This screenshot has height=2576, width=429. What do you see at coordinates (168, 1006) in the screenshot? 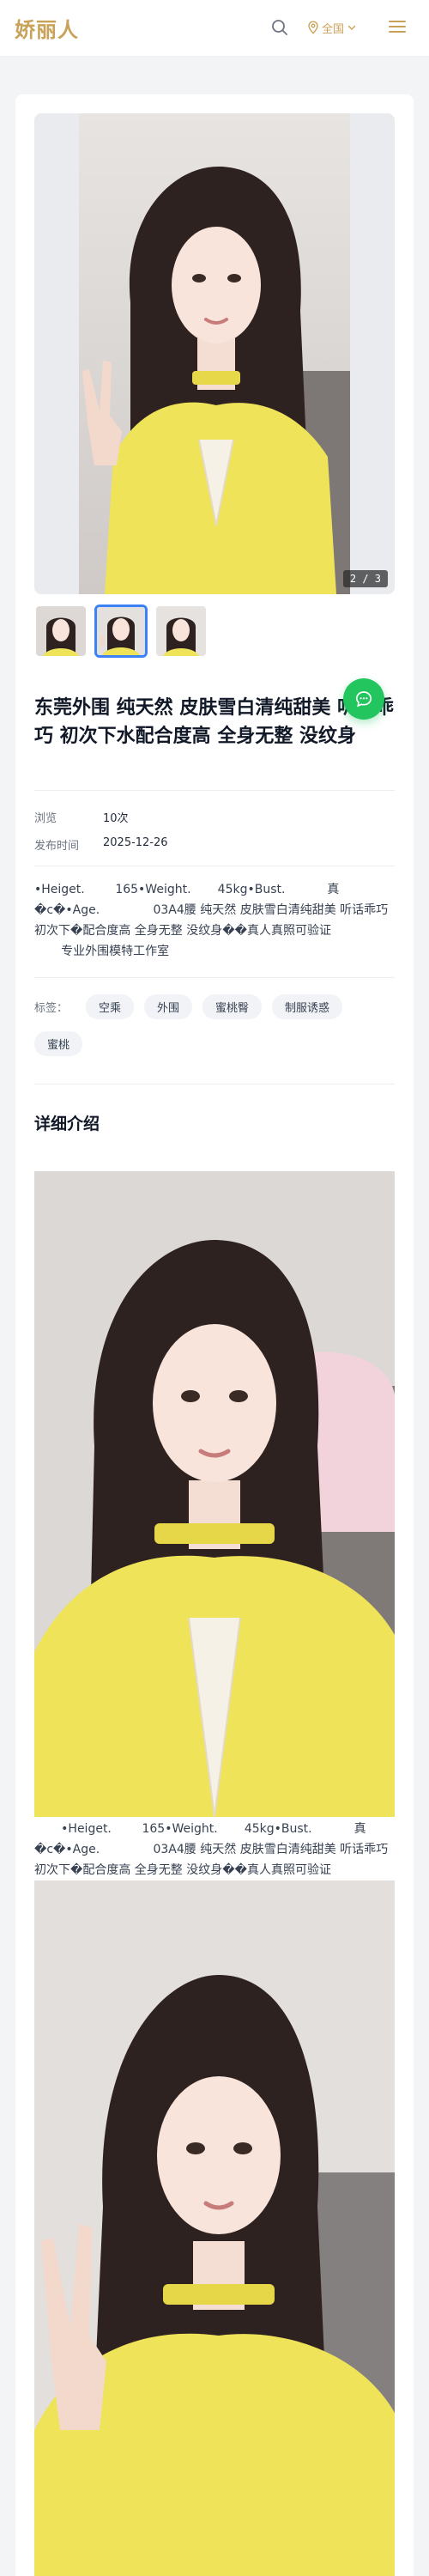
I see `tag: 外围` at bounding box center [168, 1006].